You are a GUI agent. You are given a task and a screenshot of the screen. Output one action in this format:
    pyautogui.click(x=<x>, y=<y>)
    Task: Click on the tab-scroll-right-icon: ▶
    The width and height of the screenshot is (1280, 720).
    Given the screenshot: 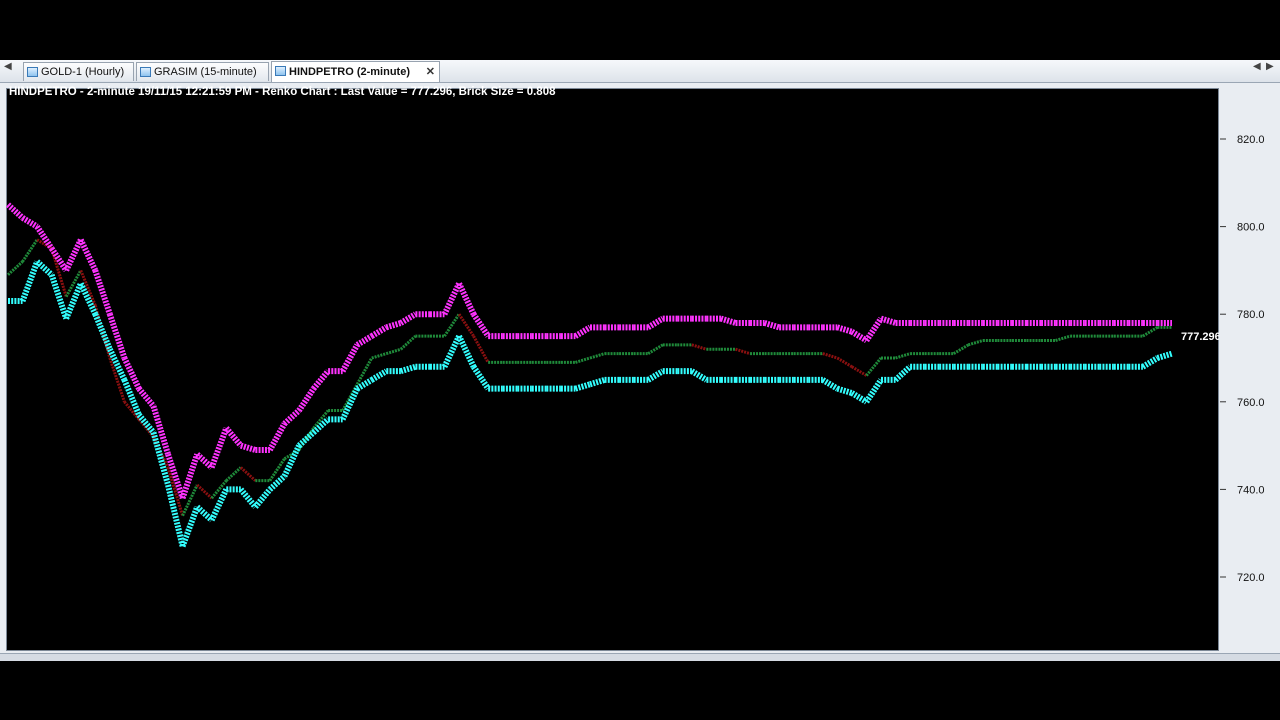 What is the action you would take?
    pyautogui.click(x=1270, y=66)
    